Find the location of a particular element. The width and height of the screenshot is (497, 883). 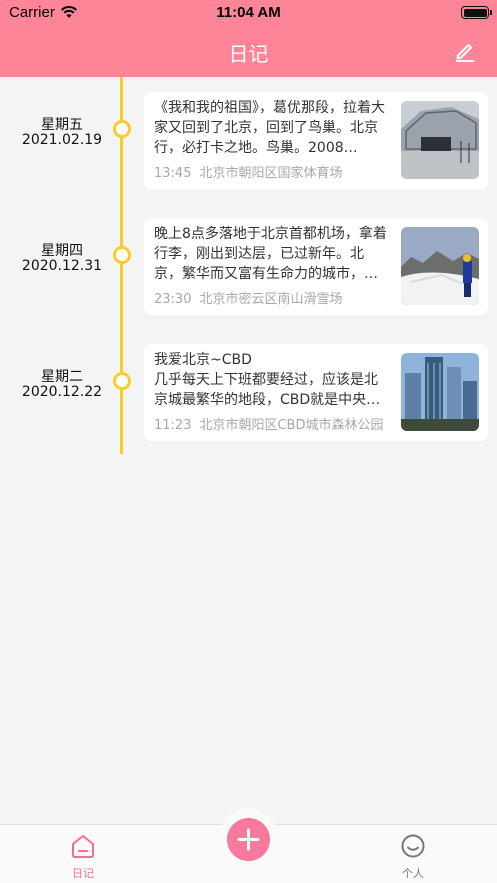

entry-meta: 13:45 北京市朝阳区国家体育场 is located at coordinates (248, 171).